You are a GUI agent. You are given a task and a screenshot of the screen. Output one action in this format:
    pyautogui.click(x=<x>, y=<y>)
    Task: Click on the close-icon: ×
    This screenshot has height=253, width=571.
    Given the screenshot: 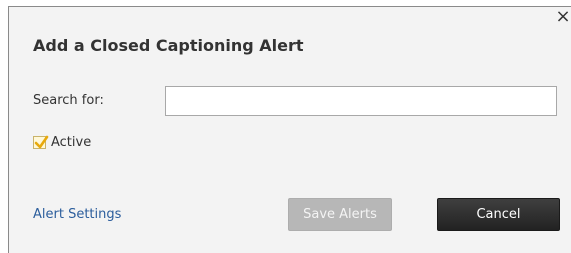 What is the action you would take?
    pyautogui.click(x=563, y=18)
    